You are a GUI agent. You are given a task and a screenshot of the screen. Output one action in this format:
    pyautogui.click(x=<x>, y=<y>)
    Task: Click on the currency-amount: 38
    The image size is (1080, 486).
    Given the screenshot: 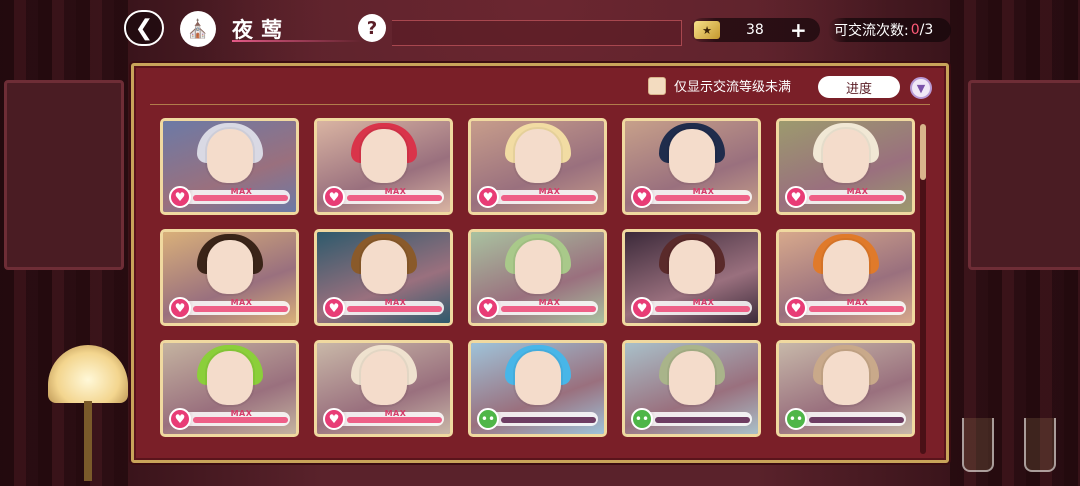 What is the action you would take?
    pyautogui.click(x=755, y=30)
    